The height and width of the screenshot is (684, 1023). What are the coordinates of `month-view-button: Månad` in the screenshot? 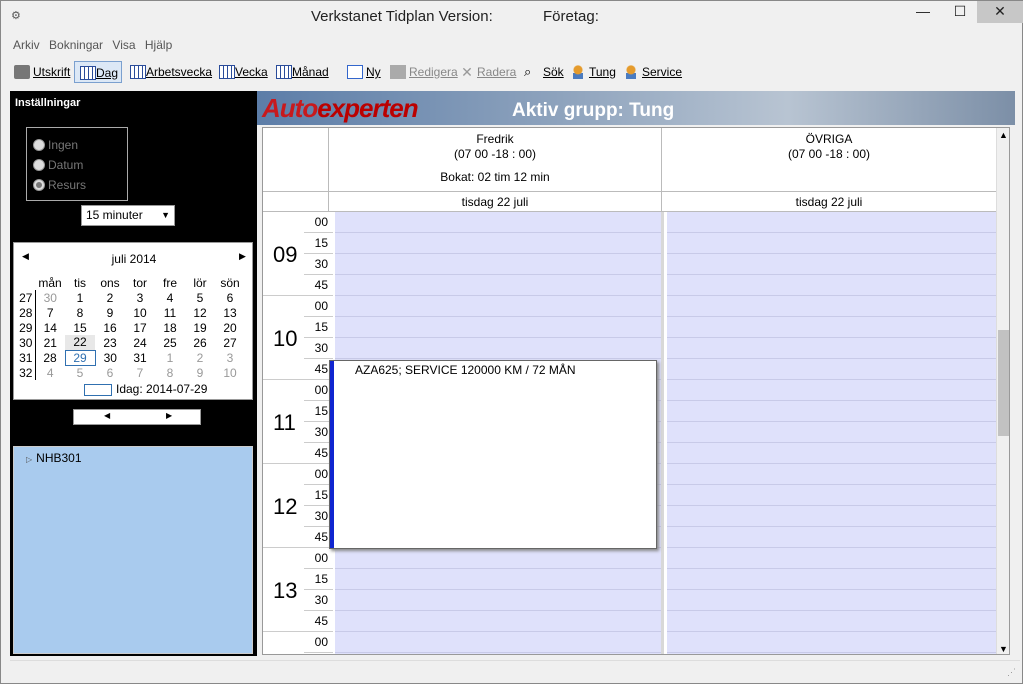 It's located at (300, 72).